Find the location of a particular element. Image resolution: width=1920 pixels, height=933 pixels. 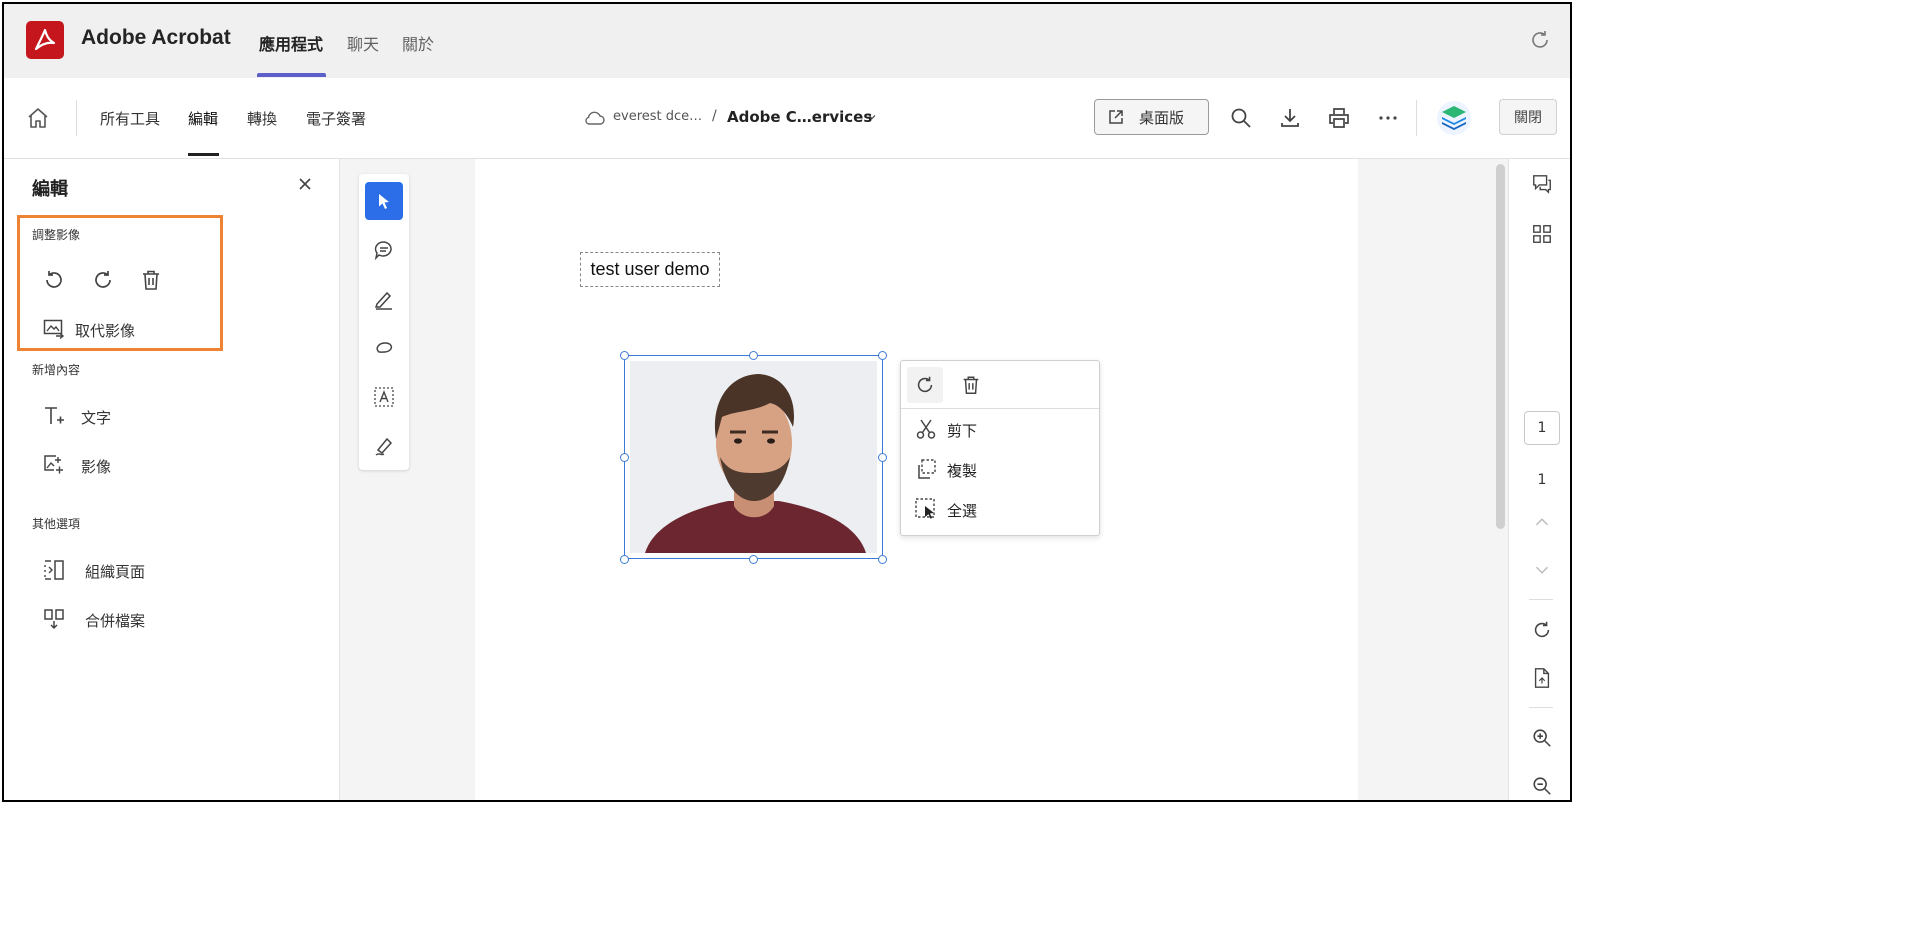

menu-item-cut-label: 剪下 is located at coordinates (962, 431).